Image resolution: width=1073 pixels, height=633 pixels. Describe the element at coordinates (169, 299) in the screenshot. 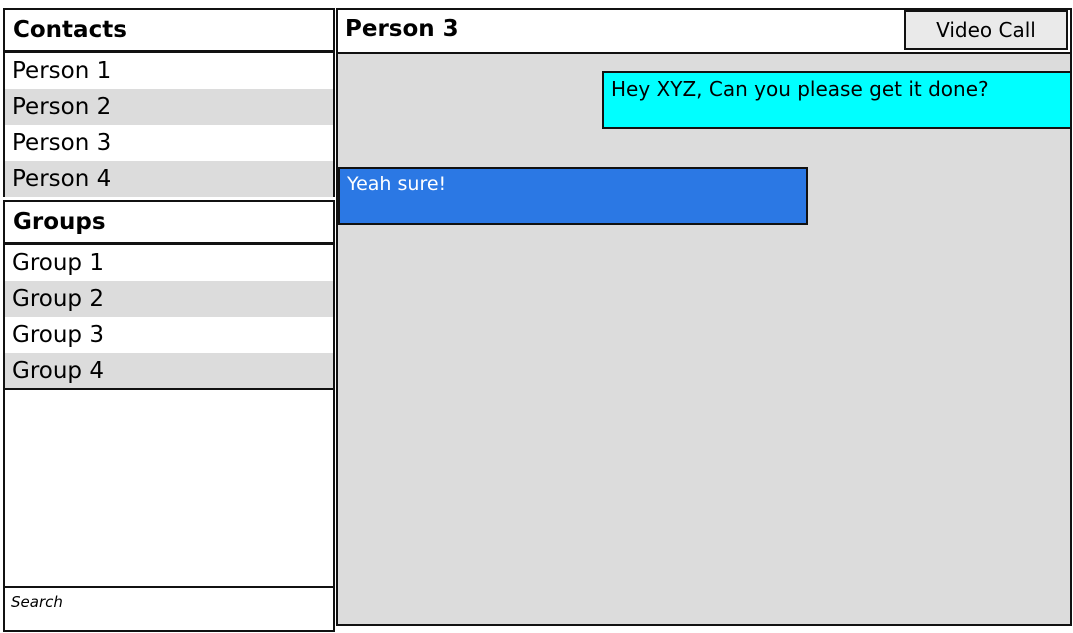

I see `group-item-group-2: Group 2` at that location.